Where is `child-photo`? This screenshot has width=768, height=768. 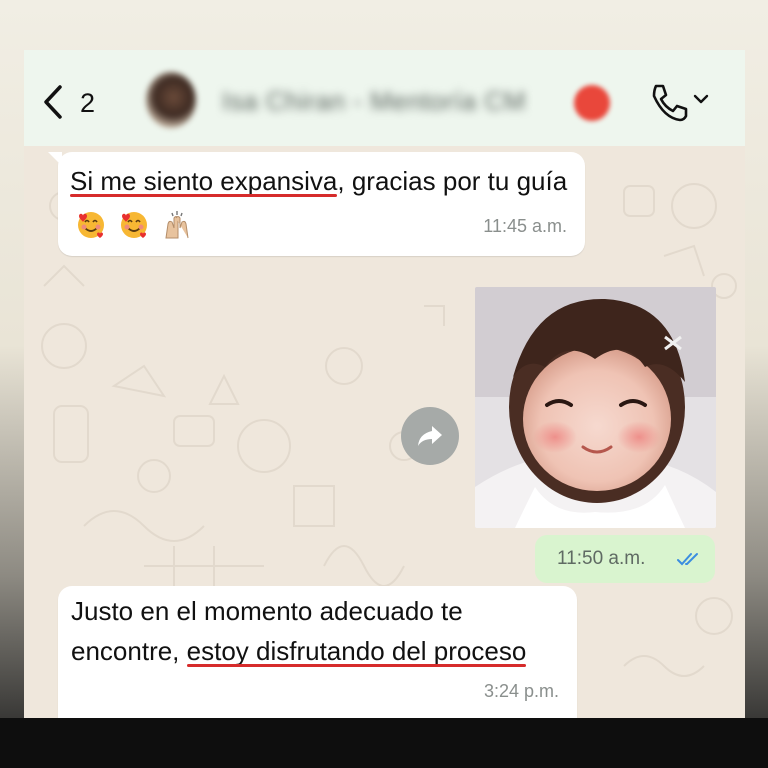 child-photo is located at coordinates (595, 407).